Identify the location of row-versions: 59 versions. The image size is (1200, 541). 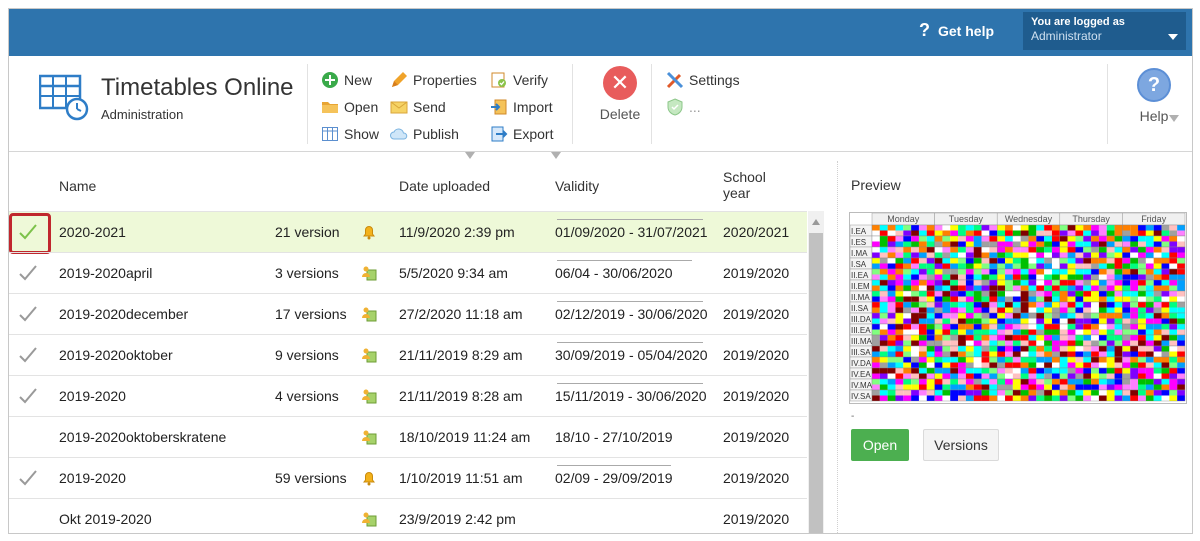
(311, 478).